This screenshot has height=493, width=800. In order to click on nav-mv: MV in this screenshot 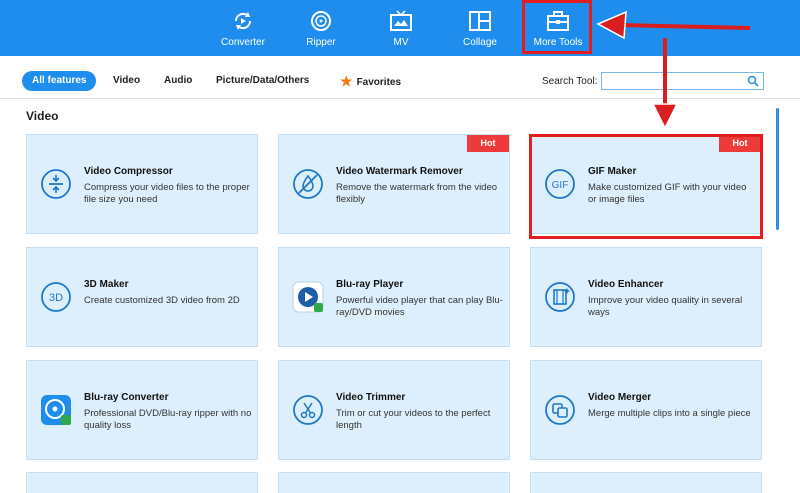, I will do `click(401, 28)`.